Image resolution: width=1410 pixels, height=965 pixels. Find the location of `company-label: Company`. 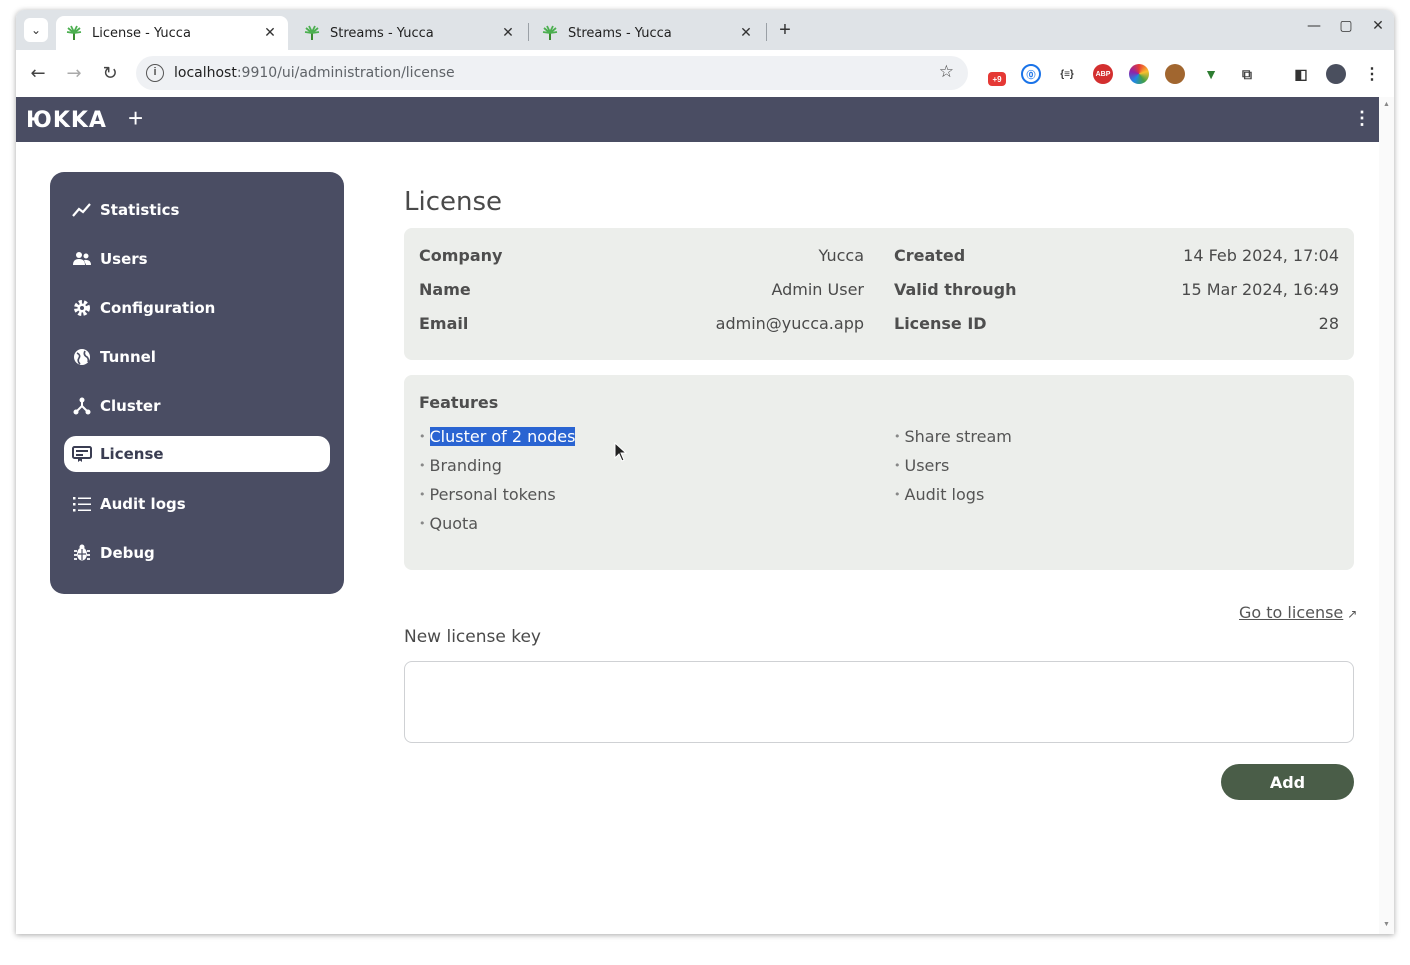

company-label: Company is located at coordinates (461, 255).